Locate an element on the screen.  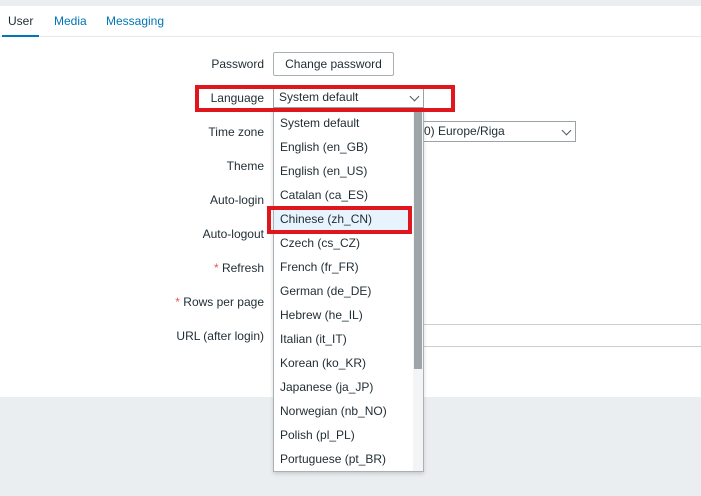
language-option: German (de_DE) is located at coordinates (343, 291).